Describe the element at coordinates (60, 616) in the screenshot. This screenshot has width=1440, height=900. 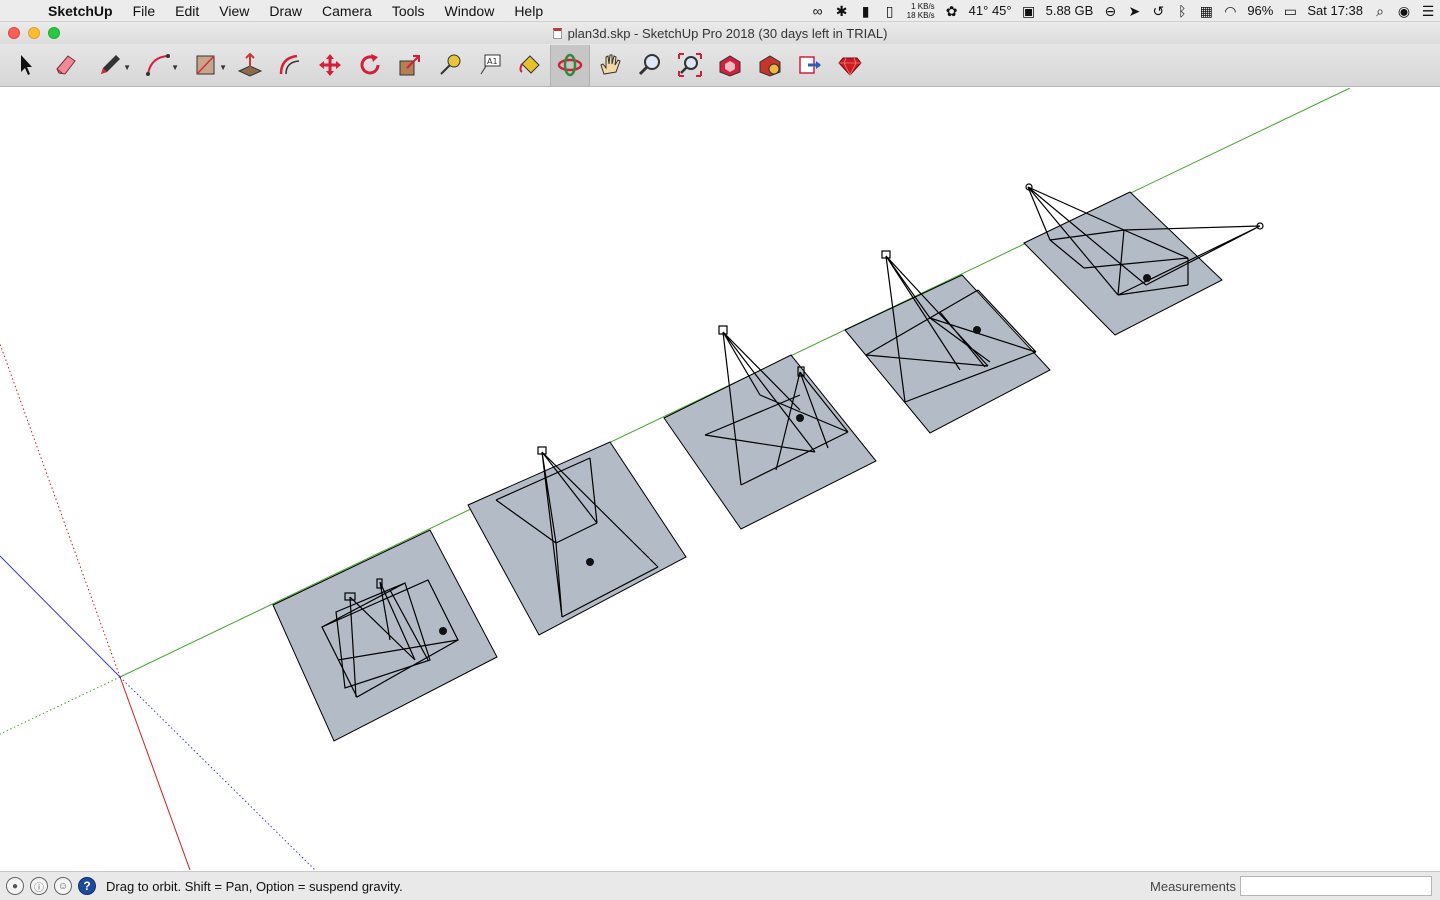
I see `blue-axis-solid` at that location.